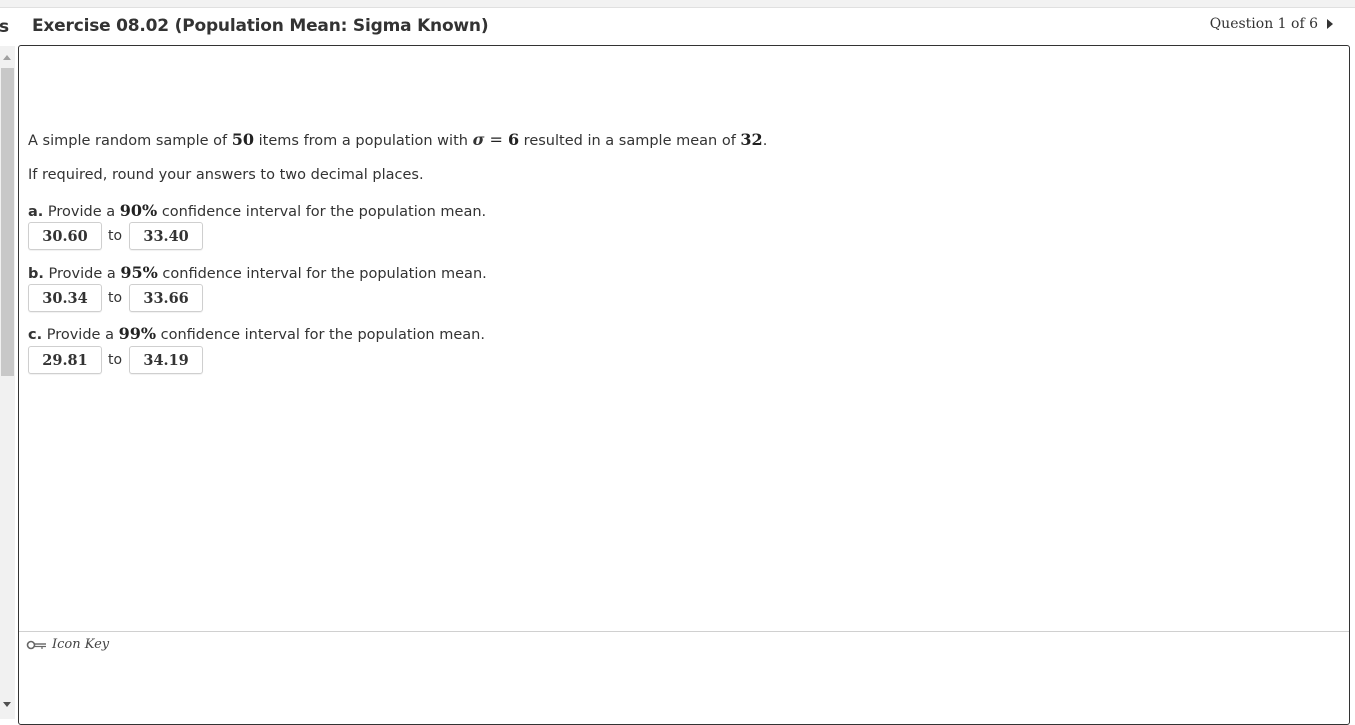  What do you see at coordinates (36, 212) in the screenshot?
I see `part-letter: a.` at bounding box center [36, 212].